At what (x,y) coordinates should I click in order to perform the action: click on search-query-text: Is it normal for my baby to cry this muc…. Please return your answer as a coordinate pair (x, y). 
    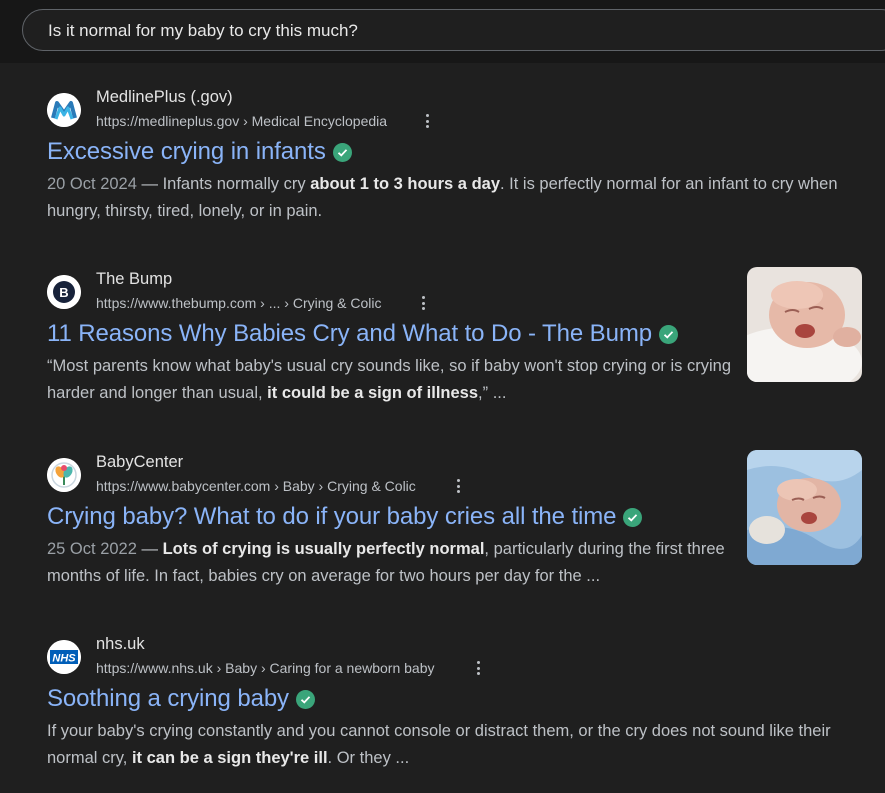
    Looking at the image, I should click on (203, 31).